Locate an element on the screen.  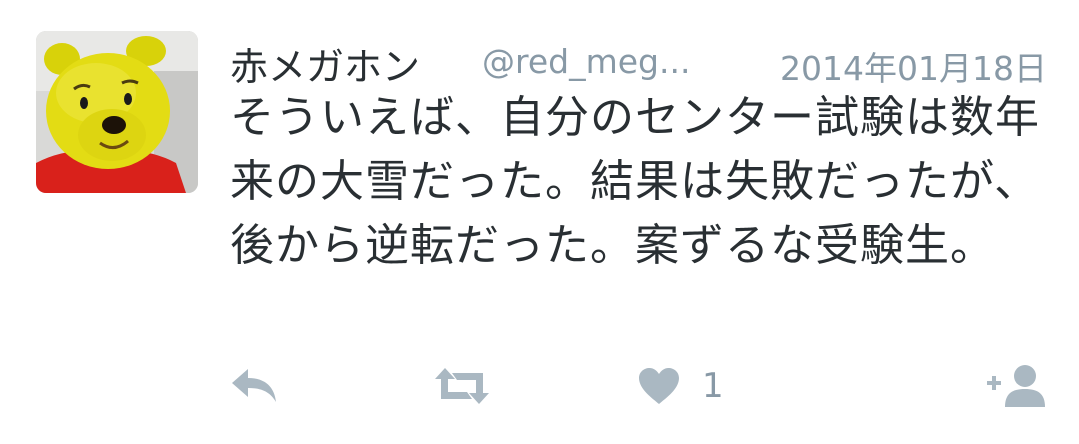
tweet-header: 赤メガホン @red_meg... 2014年01月18日 is located at coordinates (638, 60).